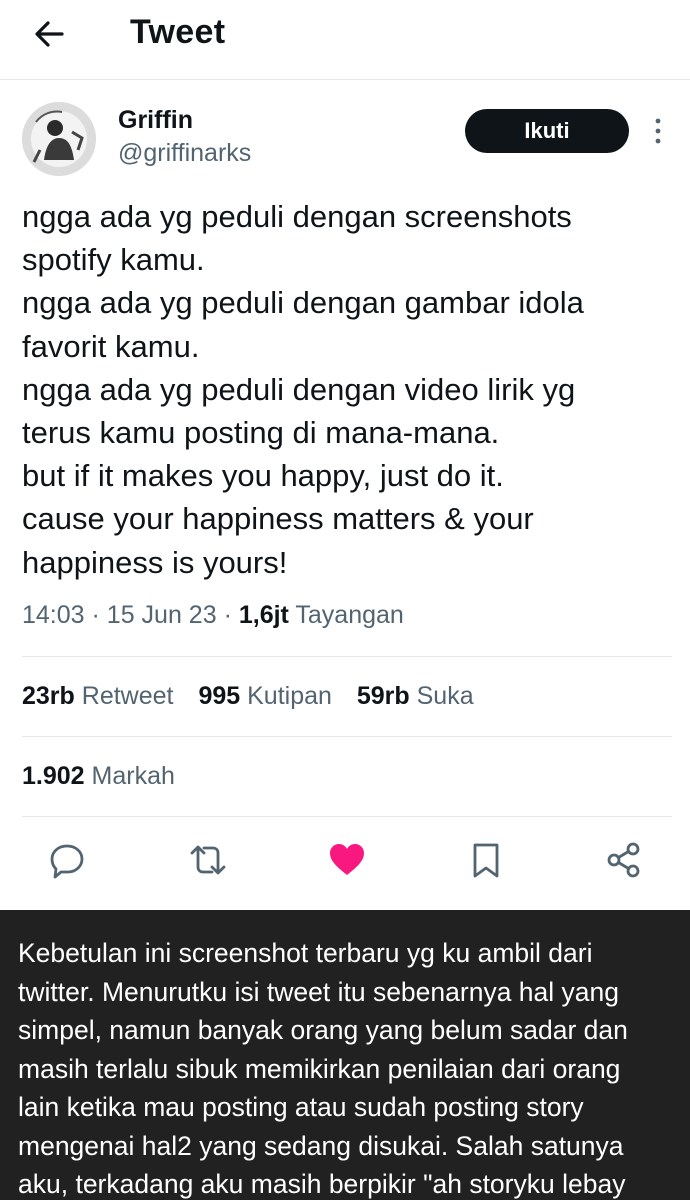 The image size is (690, 1200). Describe the element at coordinates (658, 131) in the screenshot. I see `more-vertical-icon` at that location.